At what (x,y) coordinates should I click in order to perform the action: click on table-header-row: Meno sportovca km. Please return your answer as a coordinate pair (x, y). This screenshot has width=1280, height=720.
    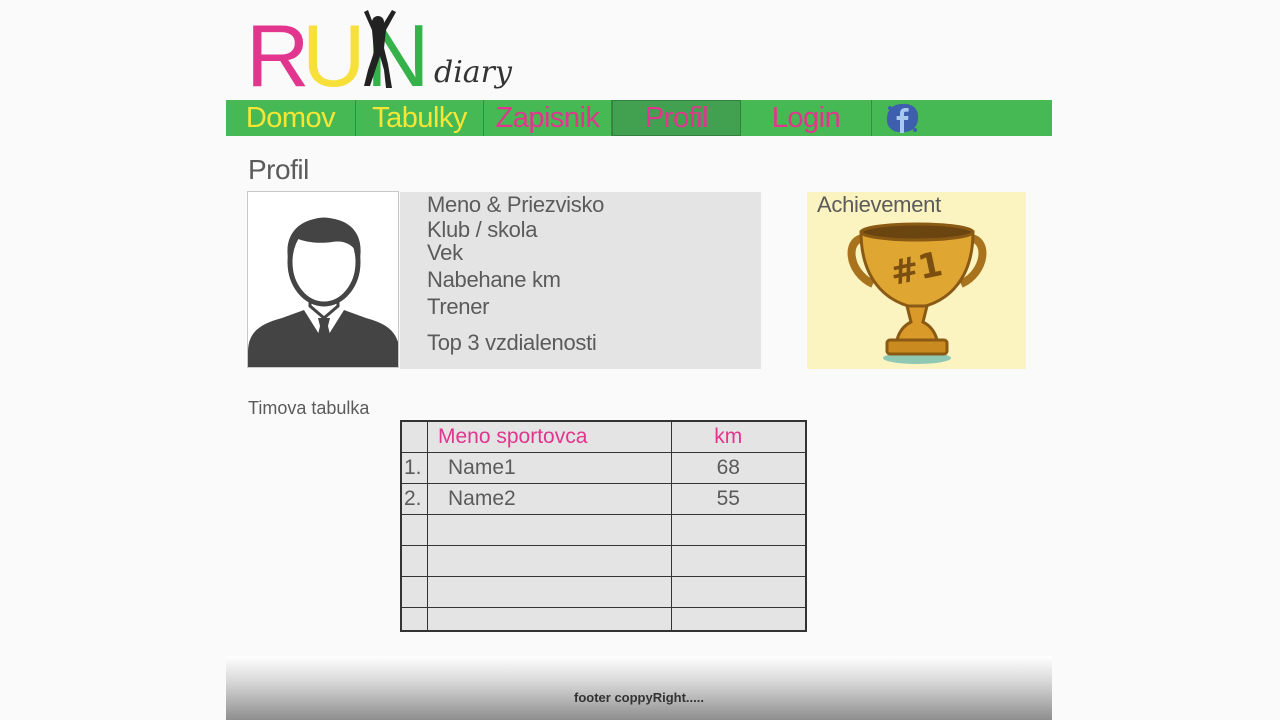
    Looking at the image, I should click on (603, 436).